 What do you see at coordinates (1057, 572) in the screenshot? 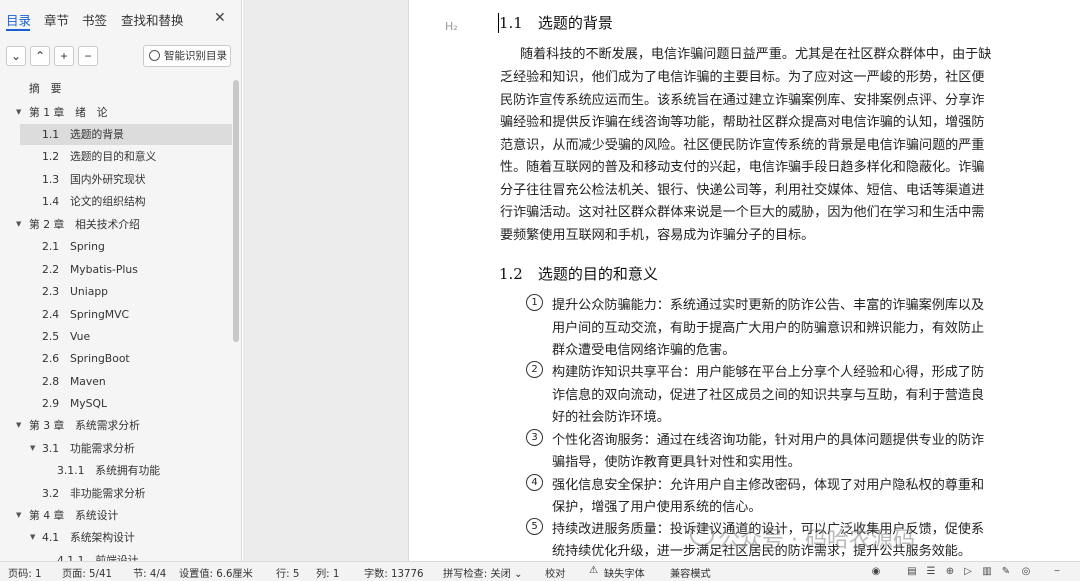
I see `zoom-out-icon: −` at bounding box center [1057, 572].